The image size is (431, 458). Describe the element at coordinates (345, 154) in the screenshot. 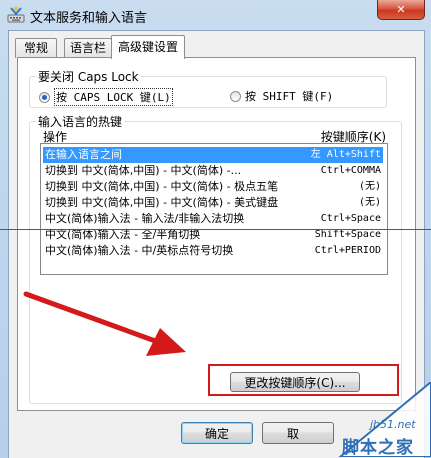

I see `row-keys: 左 Alt+Shift` at that location.